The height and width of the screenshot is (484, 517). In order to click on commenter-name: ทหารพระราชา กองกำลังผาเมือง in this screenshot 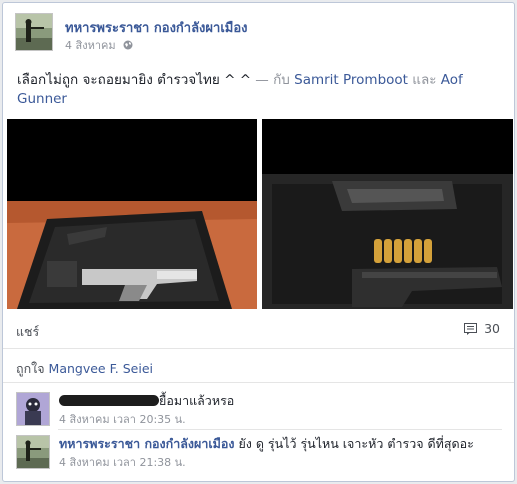, I will do `click(146, 443)`.